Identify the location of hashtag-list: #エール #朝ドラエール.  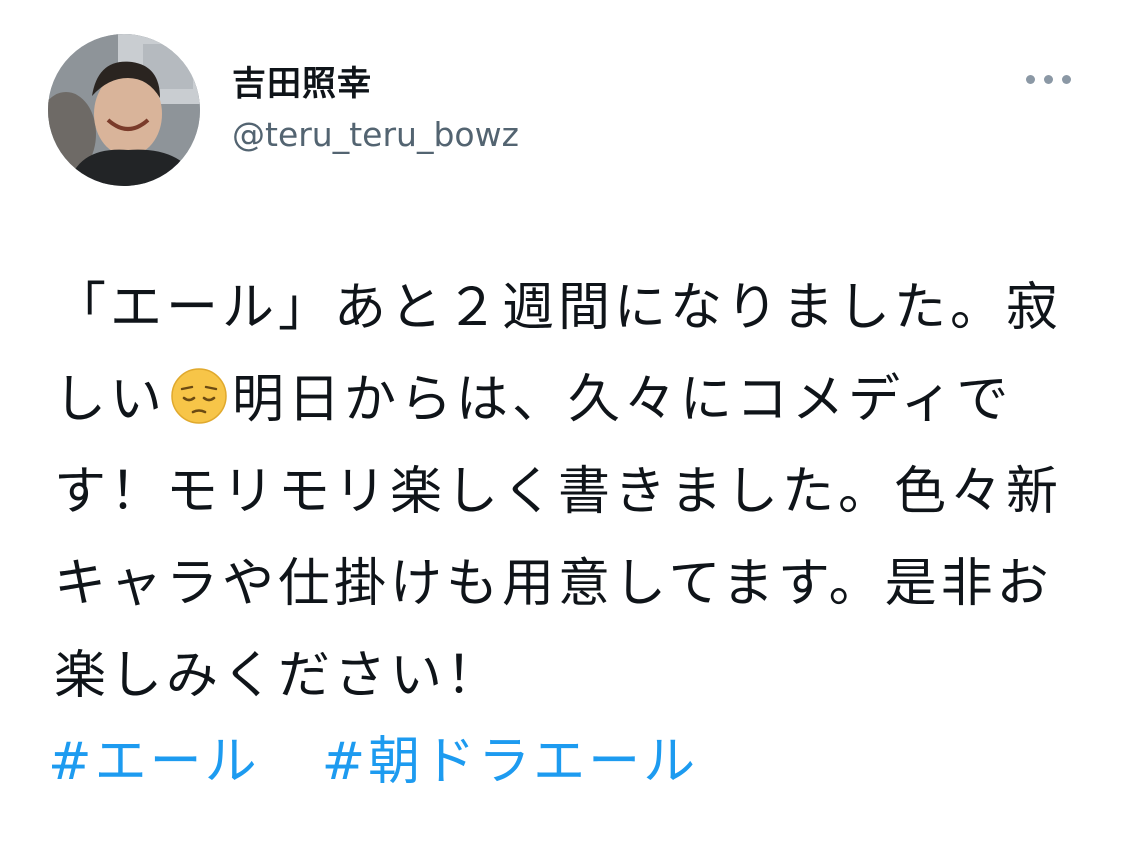
(373, 762).